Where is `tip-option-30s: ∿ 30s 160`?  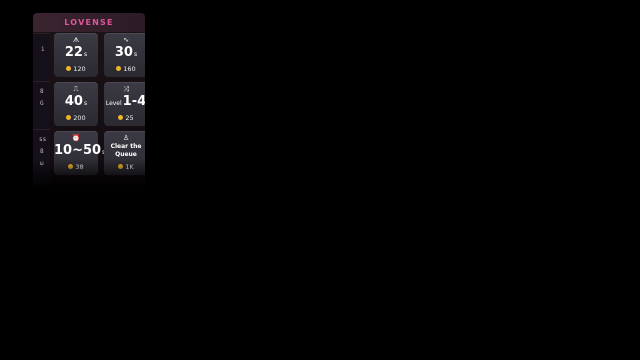 tip-option-30s: ∿ 30s 160 is located at coordinates (124, 55).